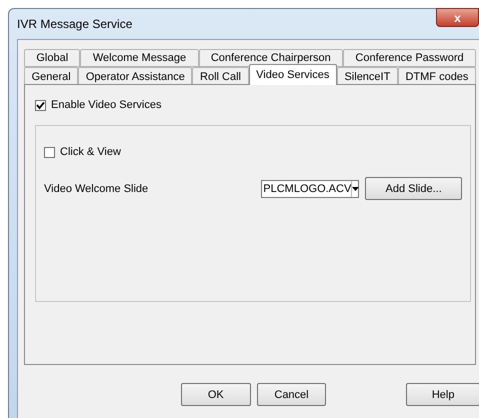 Image resolution: width=479 pixels, height=418 pixels. I want to click on tab: Video Services, so click(292, 74).